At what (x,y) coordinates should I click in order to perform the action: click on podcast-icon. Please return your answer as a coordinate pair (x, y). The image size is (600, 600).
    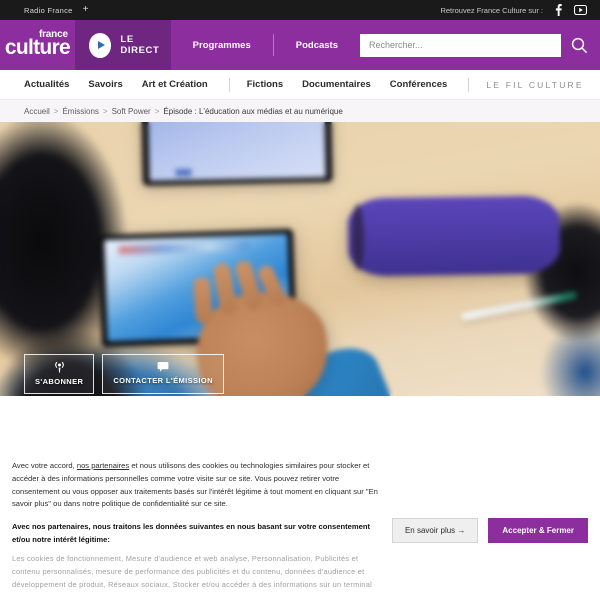
    Looking at the image, I should click on (59, 367).